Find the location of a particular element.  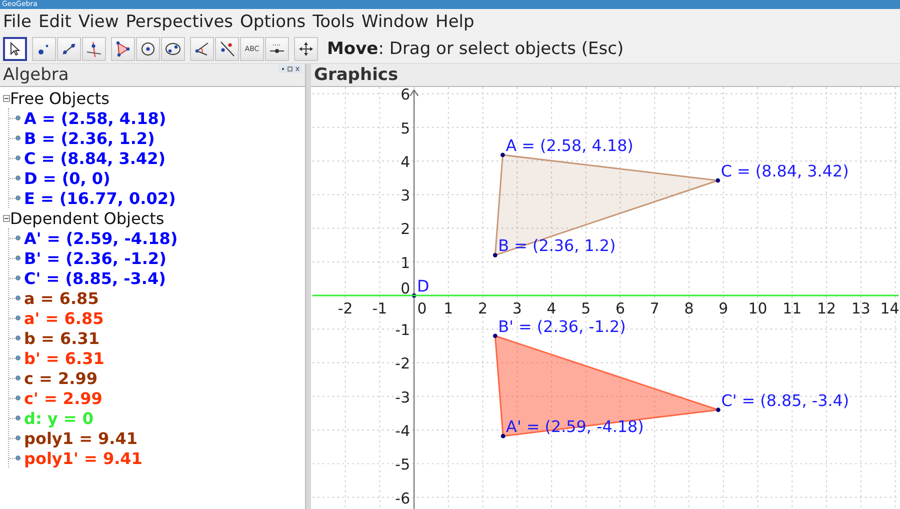

algebra-item: A' = (2.59, -4.18) is located at coordinates (101, 238).